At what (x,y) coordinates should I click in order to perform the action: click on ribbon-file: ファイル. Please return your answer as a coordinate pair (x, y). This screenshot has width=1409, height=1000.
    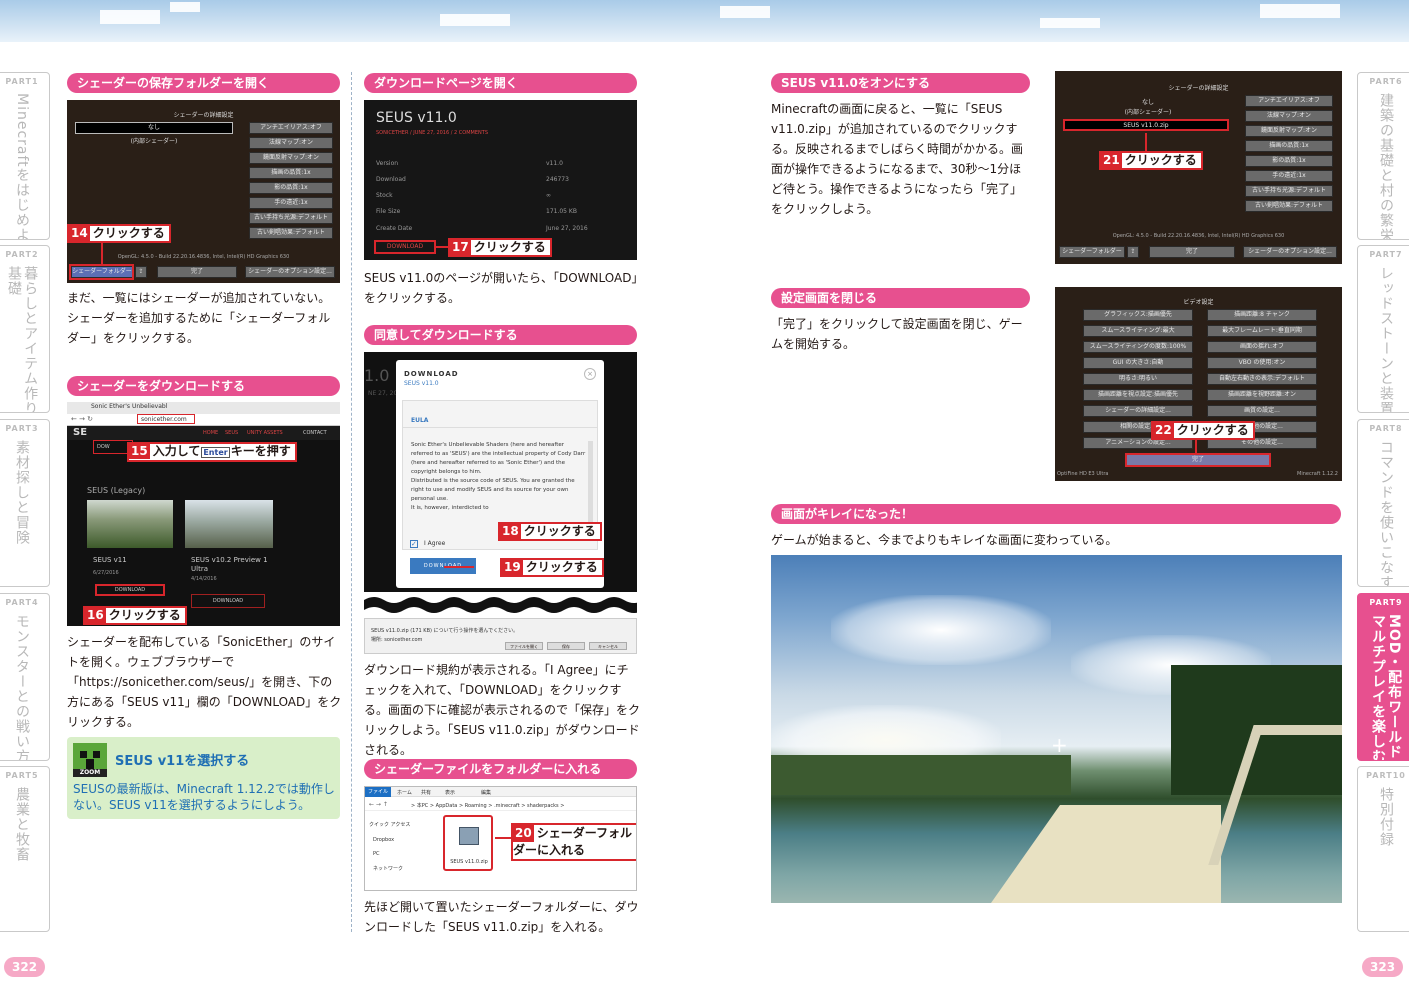
    Looking at the image, I should click on (378, 792).